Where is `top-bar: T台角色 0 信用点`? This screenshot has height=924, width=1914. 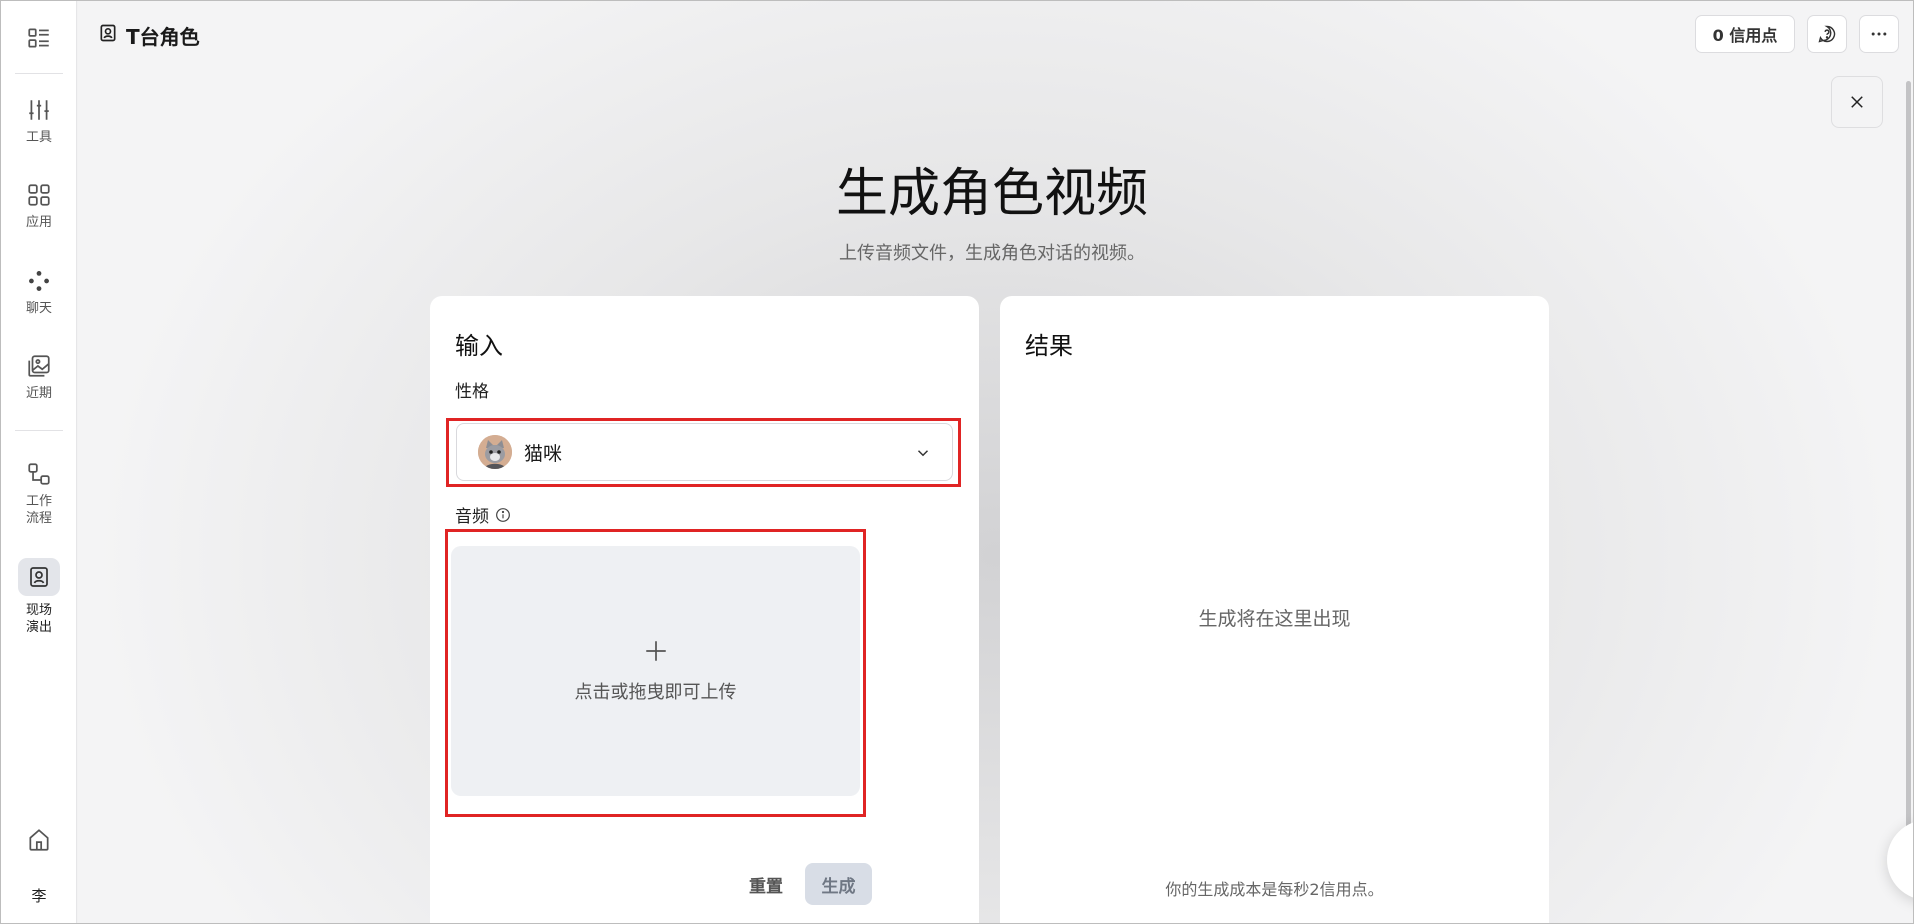 top-bar: T台角色 0 信用点 is located at coordinates (995, 34).